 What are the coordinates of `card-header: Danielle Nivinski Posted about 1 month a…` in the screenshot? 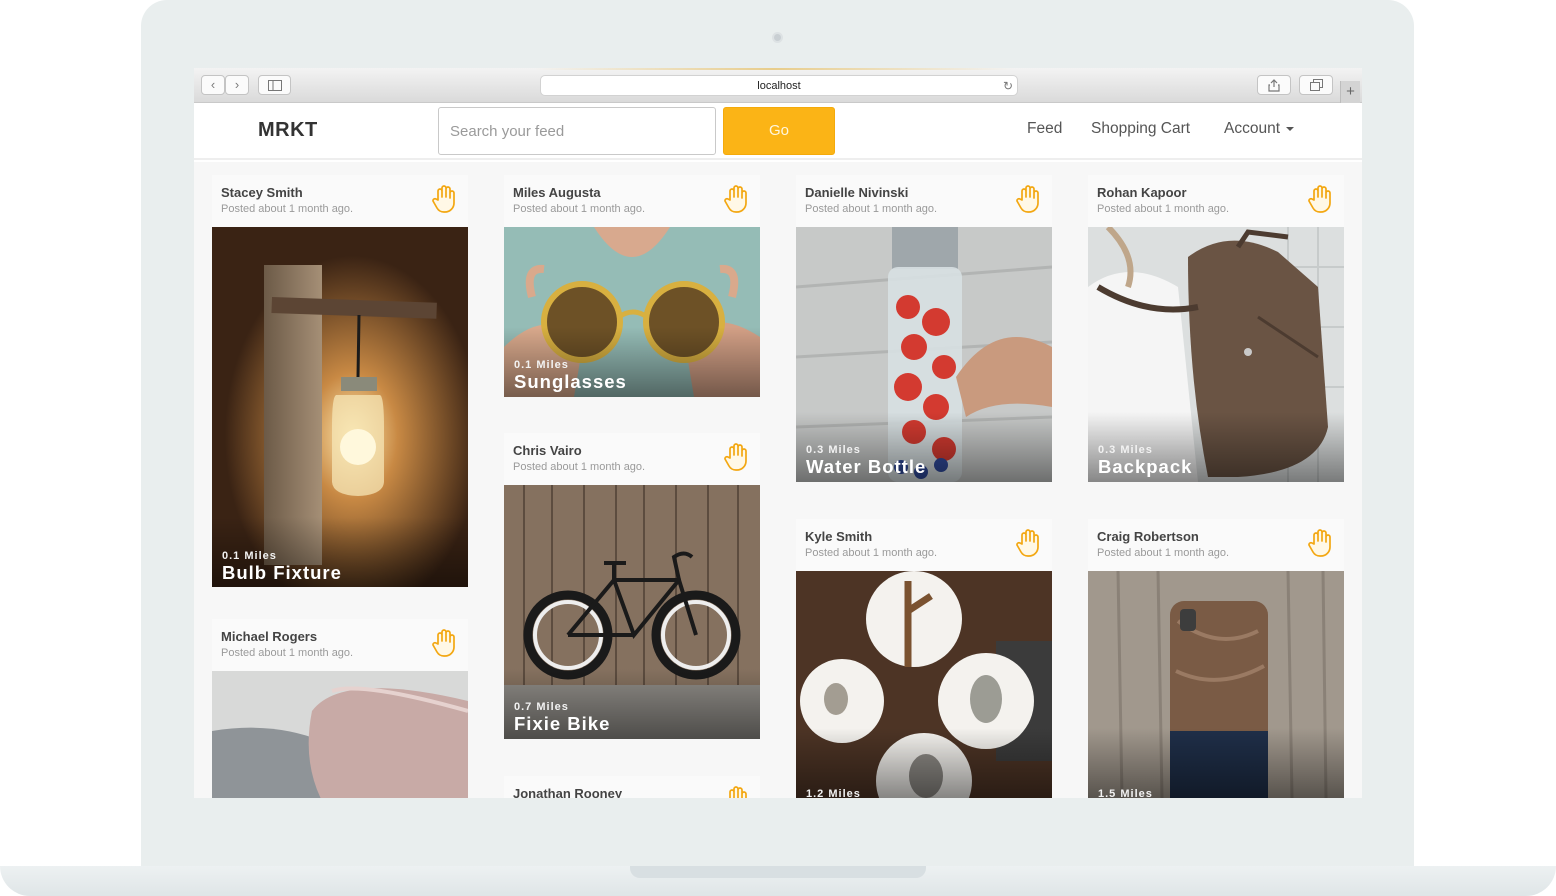 It's located at (924, 201).